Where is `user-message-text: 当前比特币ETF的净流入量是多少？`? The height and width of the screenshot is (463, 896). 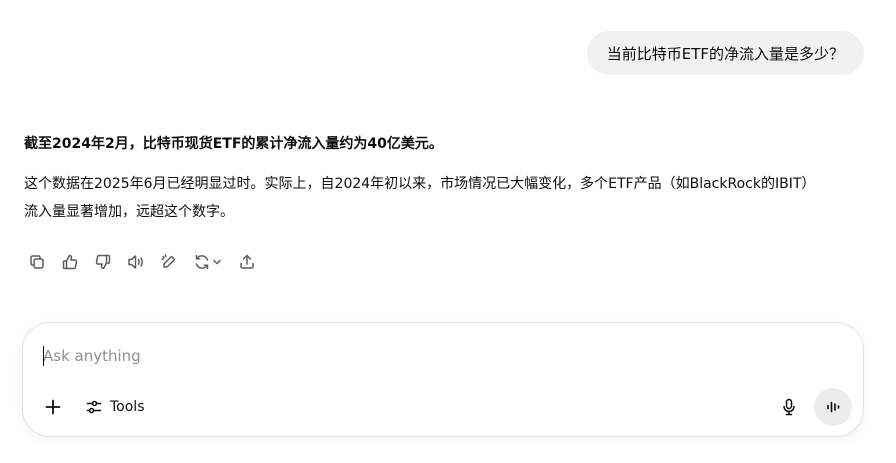
user-message-text: 当前比特币ETF的净流入量是多少？ is located at coordinates (725, 53).